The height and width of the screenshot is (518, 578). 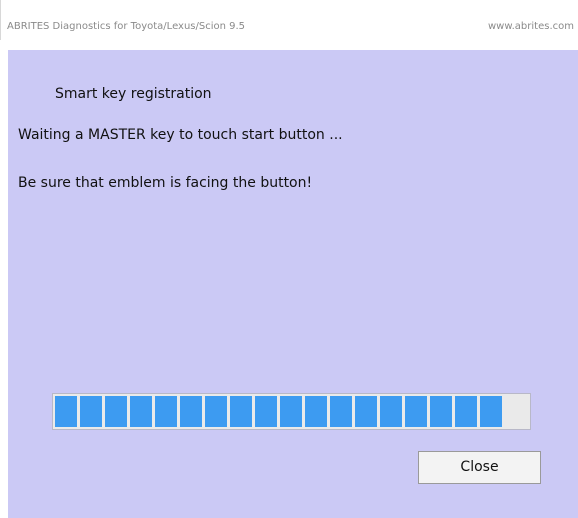 What do you see at coordinates (278, 411) in the screenshot?
I see `progress-bar-fill` at bounding box center [278, 411].